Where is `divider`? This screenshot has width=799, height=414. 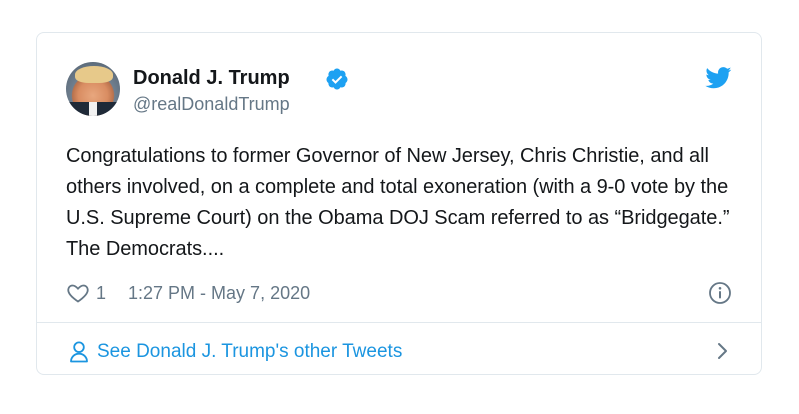 divider is located at coordinates (399, 322).